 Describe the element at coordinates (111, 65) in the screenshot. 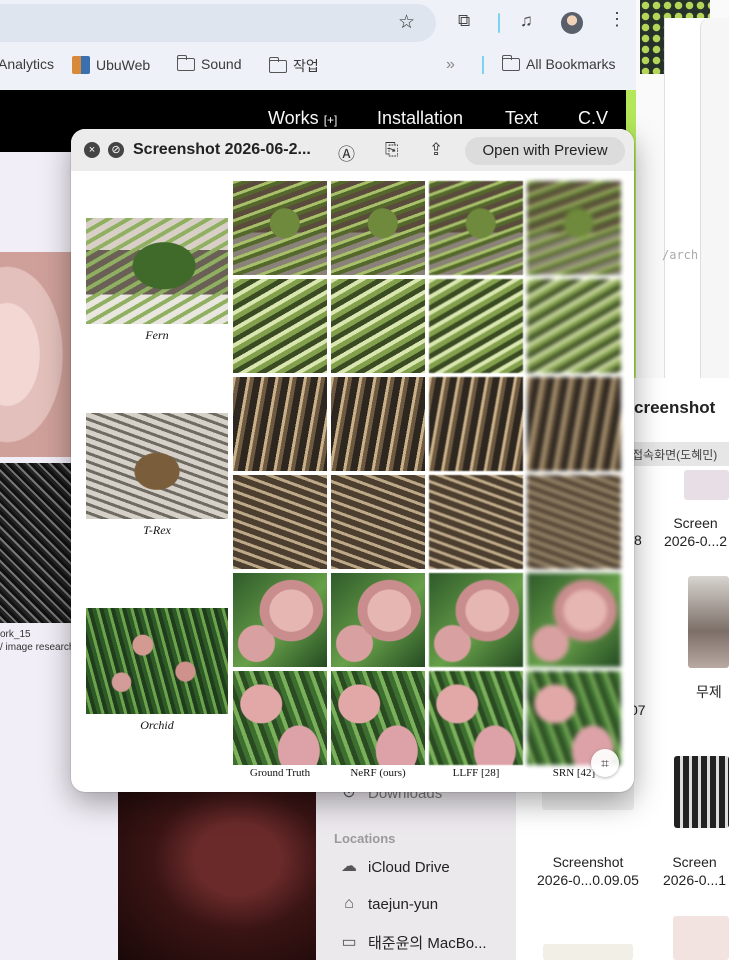

I see `bookmark-ubuweb: UbuWeb` at that location.